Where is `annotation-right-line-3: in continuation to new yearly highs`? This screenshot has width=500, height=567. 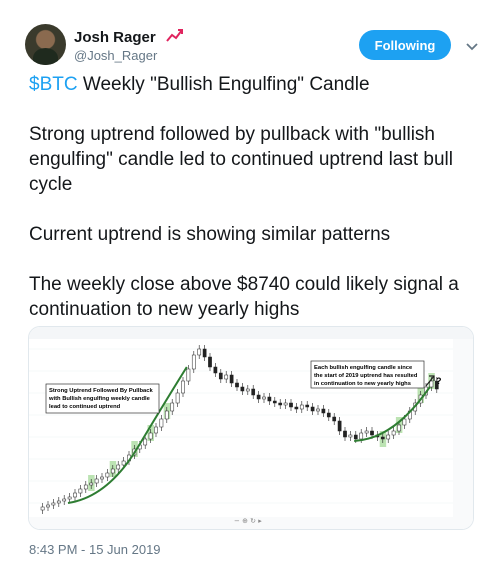 annotation-right-line-3: in continuation to new yearly highs is located at coordinates (362, 384).